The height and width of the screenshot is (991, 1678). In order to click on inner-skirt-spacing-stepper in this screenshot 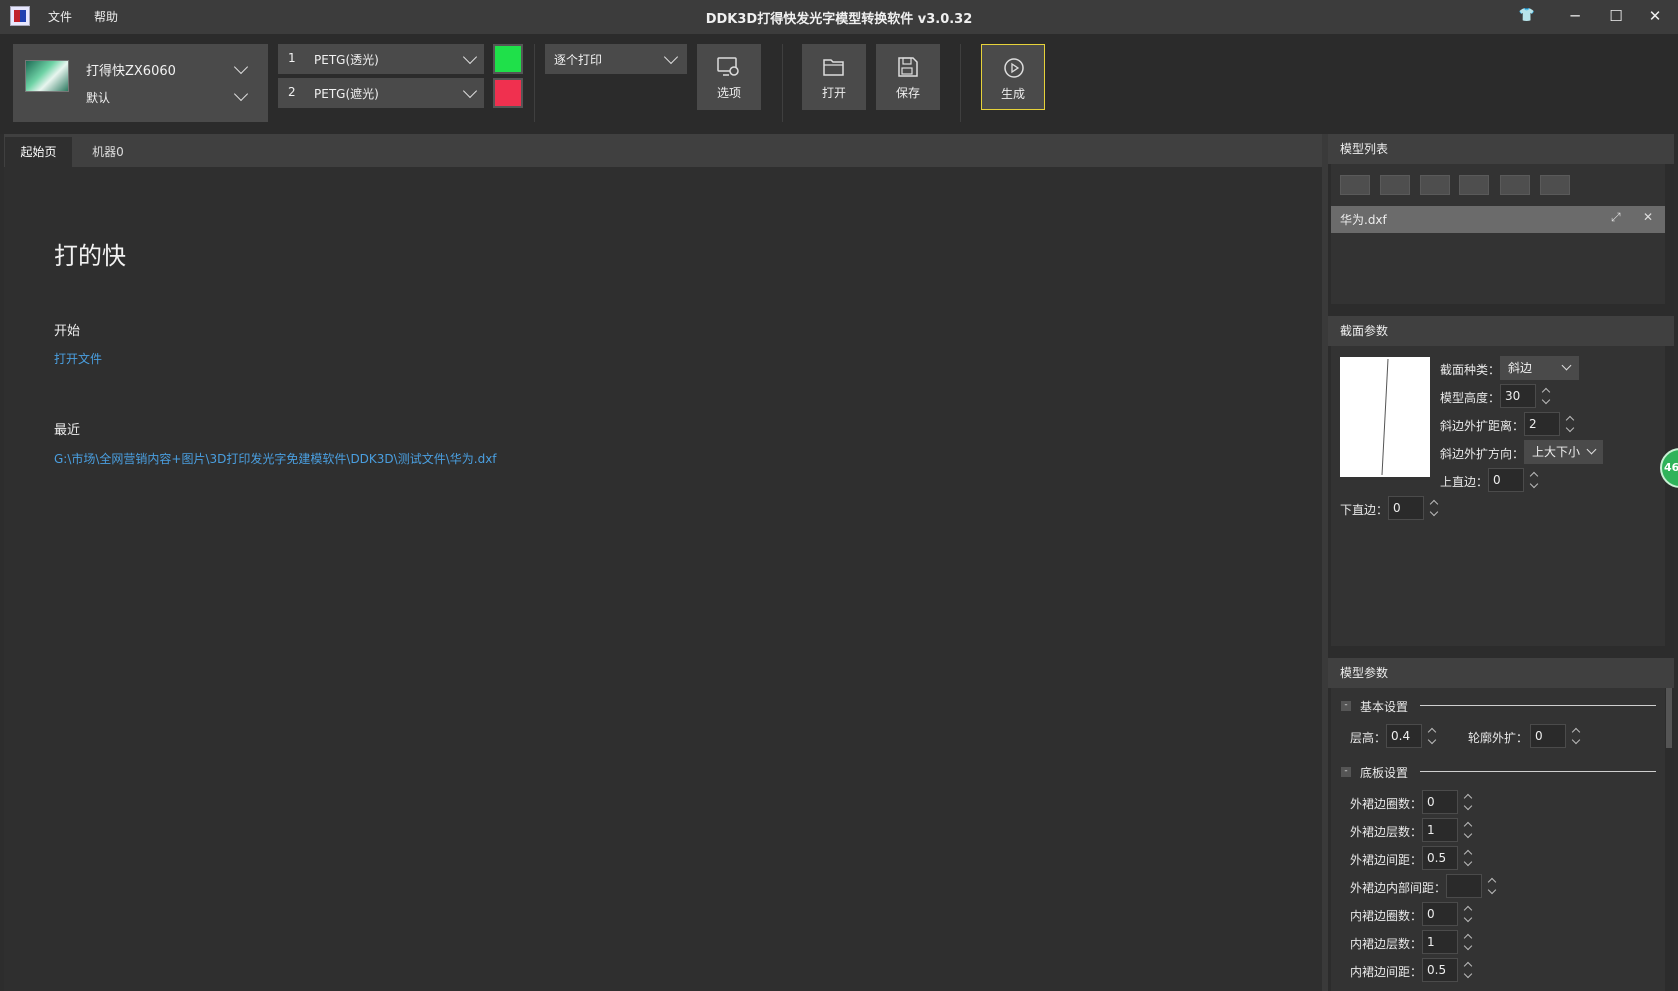, I will do `click(1468, 970)`.